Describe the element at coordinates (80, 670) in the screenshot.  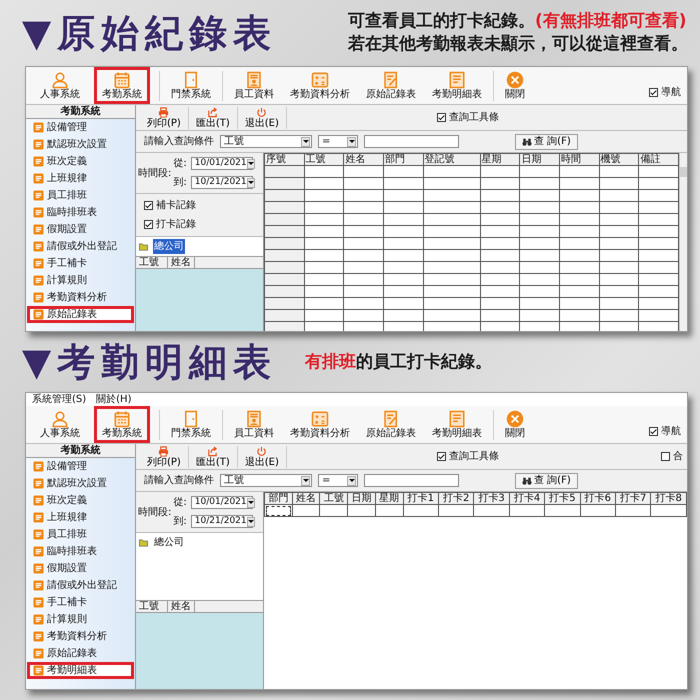
I see `sidebar-item: 考勤明細表` at that location.